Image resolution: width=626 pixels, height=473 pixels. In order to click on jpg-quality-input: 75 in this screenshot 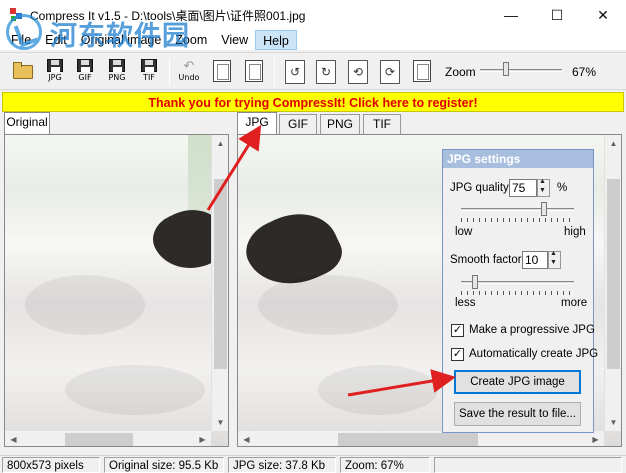, I will do `click(523, 188)`.